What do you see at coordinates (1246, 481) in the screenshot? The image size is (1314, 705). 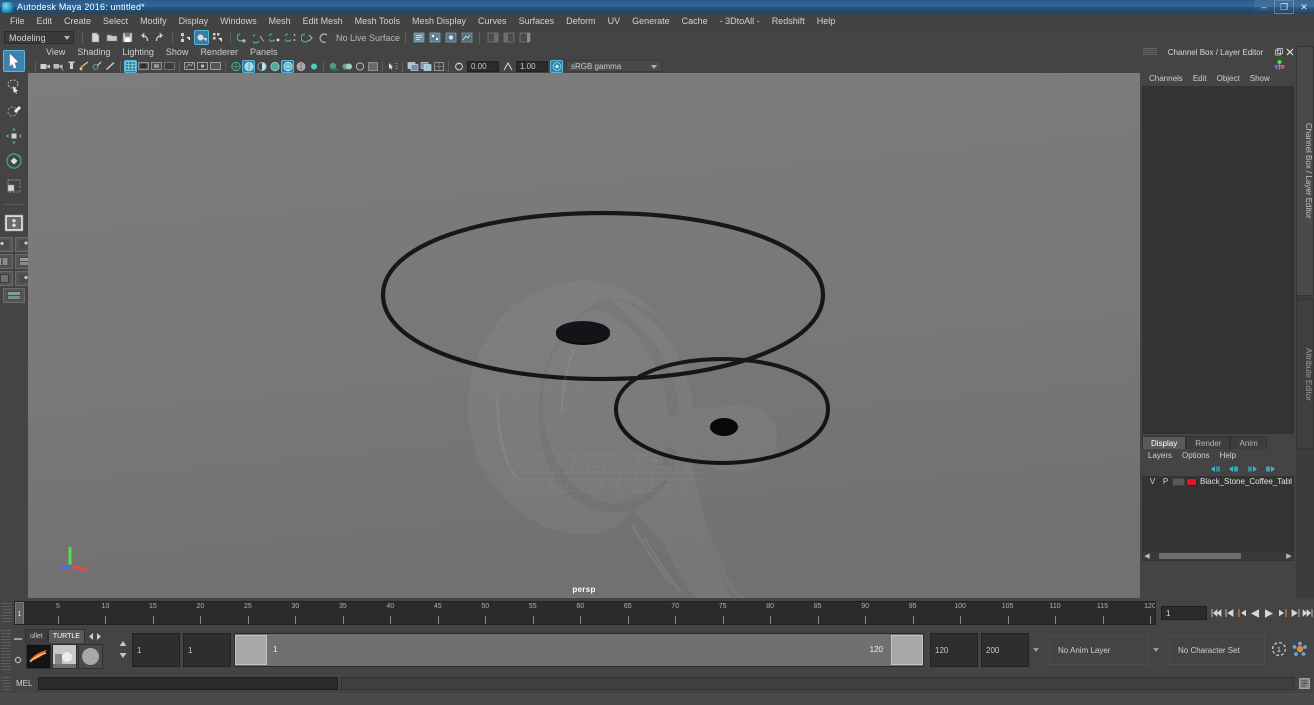 I see `layer-name: Black_Stone_Coffee_Tabl` at bounding box center [1246, 481].